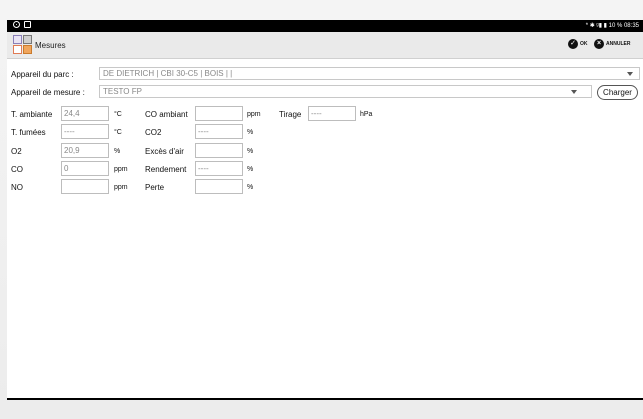 The width and height of the screenshot is (643, 419). I want to click on rendement-unit: %, so click(250, 169).